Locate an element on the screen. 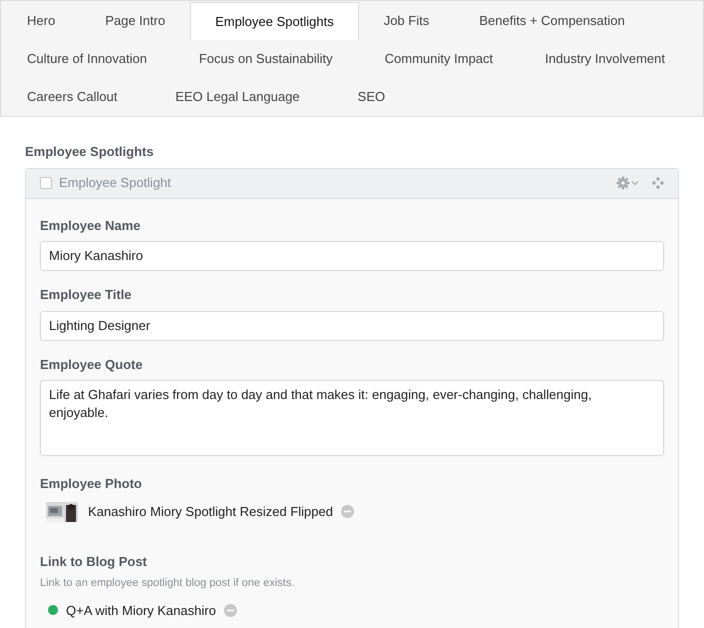 This screenshot has width=704, height=628. help-text: Link to an employee spotlight blog post if one exists. is located at coordinates (168, 583).